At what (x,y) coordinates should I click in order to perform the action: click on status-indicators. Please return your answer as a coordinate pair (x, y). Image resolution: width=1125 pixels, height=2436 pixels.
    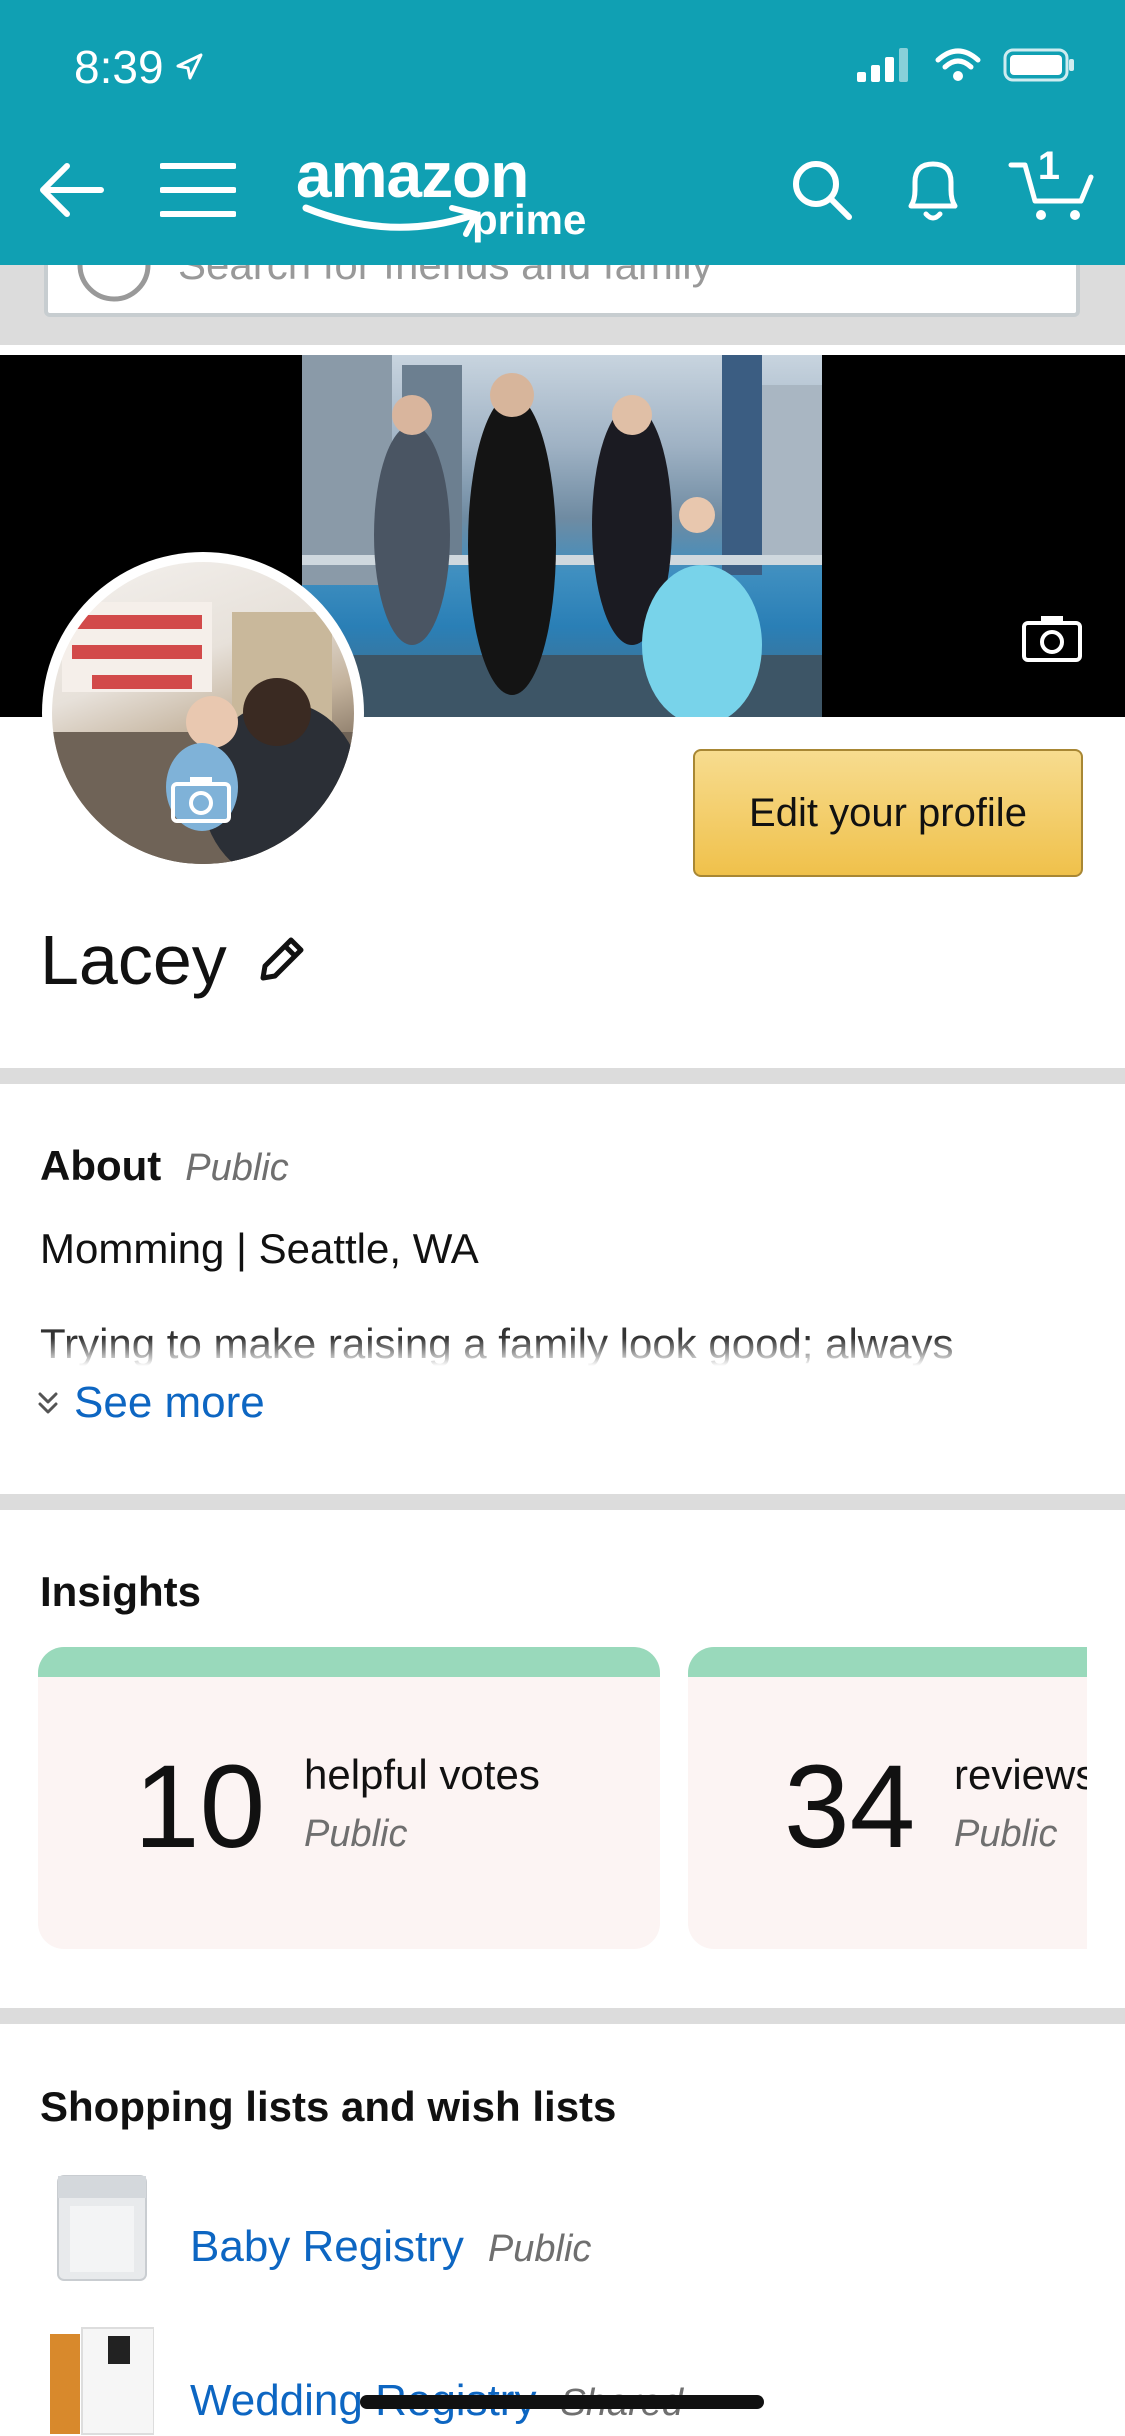
    Looking at the image, I should click on (966, 65).